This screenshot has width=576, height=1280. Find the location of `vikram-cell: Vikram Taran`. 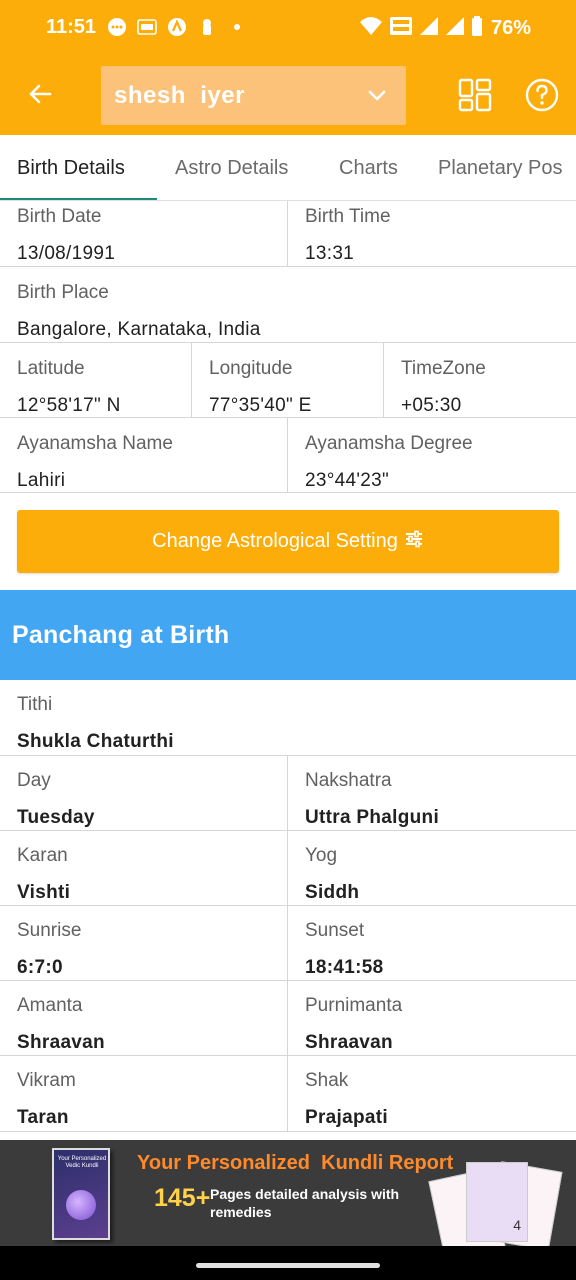

vikram-cell: Vikram Taran is located at coordinates (144, 1093).